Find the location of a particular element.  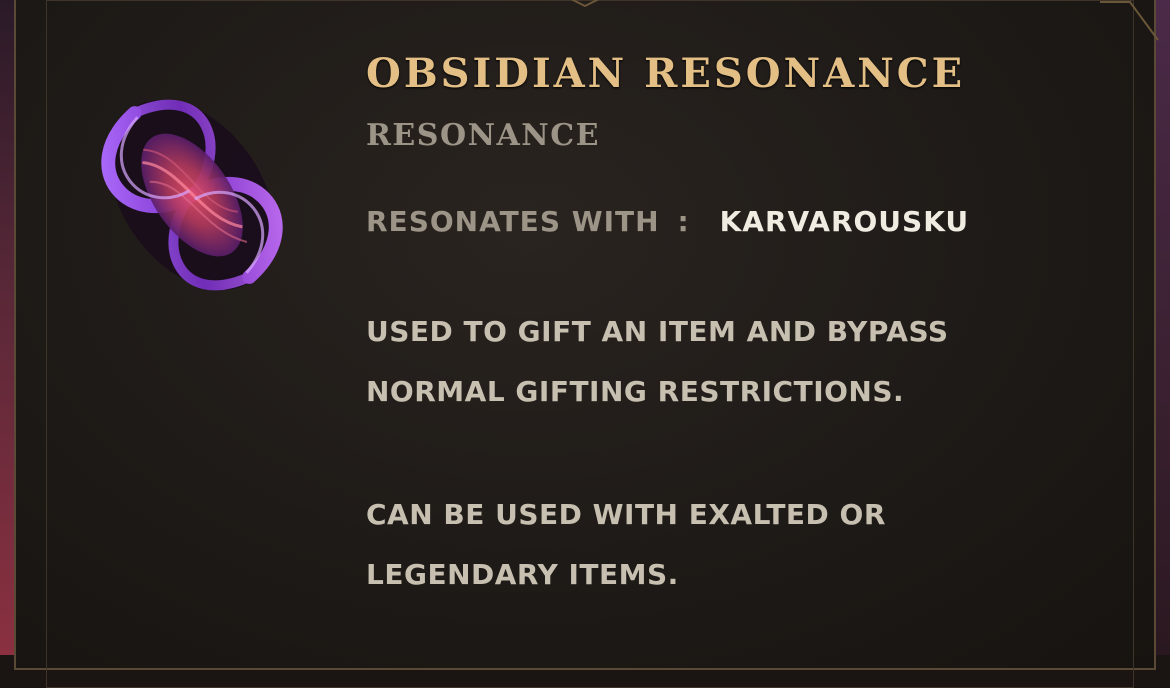

obsidian-resonance-swirl-icon is located at coordinates (192, 195).